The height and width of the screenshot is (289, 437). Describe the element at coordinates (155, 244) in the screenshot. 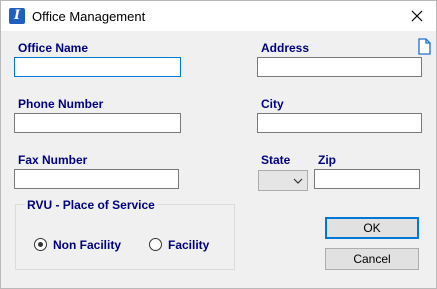

I see `radio-facility` at that location.